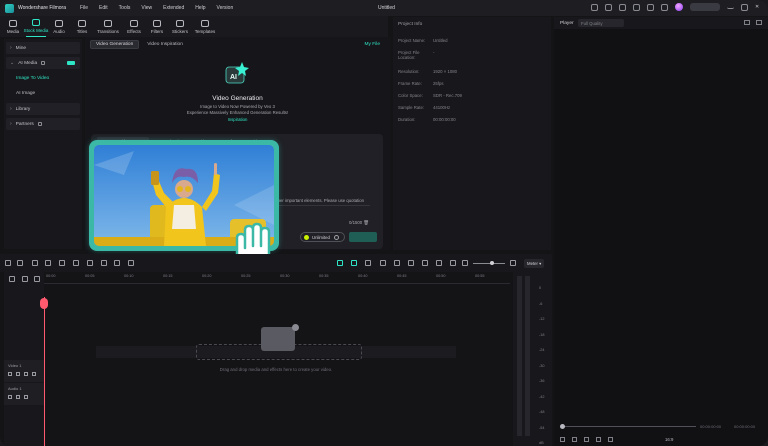 The image size is (768, 446). Describe the element at coordinates (610, 439) in the screenshot. I see `mark-in-icon` at that location.